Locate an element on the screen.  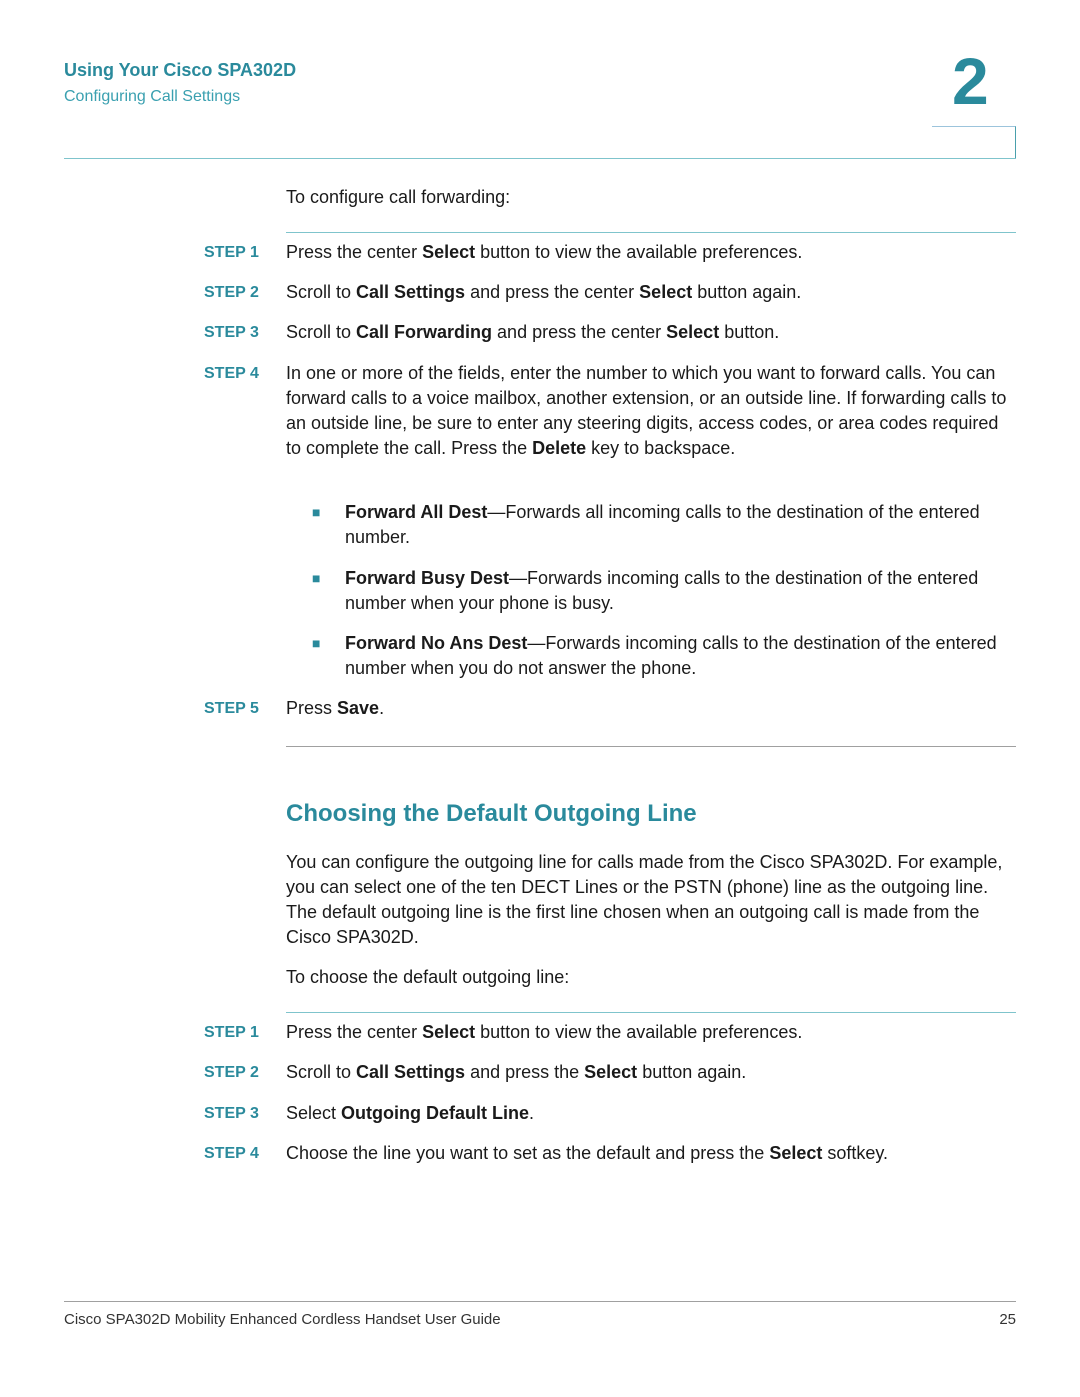
forward-step: STEP 5 Press Save. is located at coordinates (610, 708).